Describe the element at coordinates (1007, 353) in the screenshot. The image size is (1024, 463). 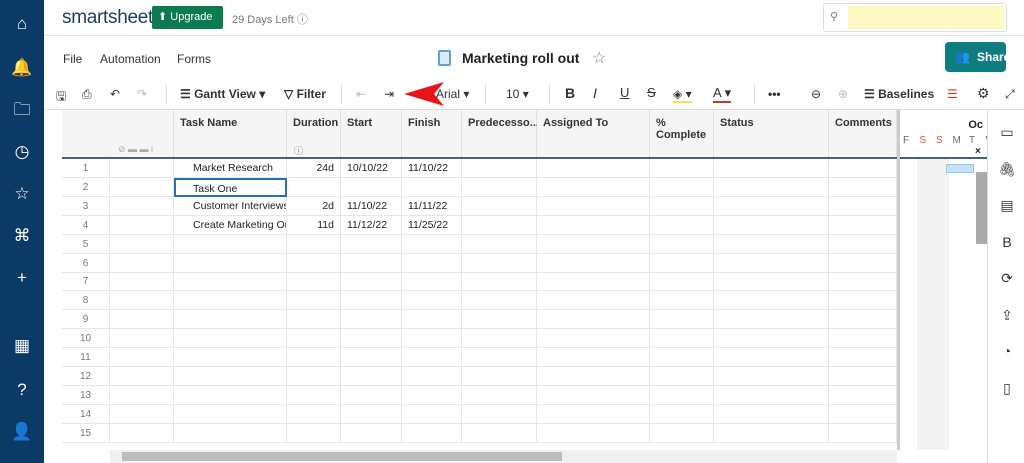
I see `activity-log-icon: ◔` at that location.